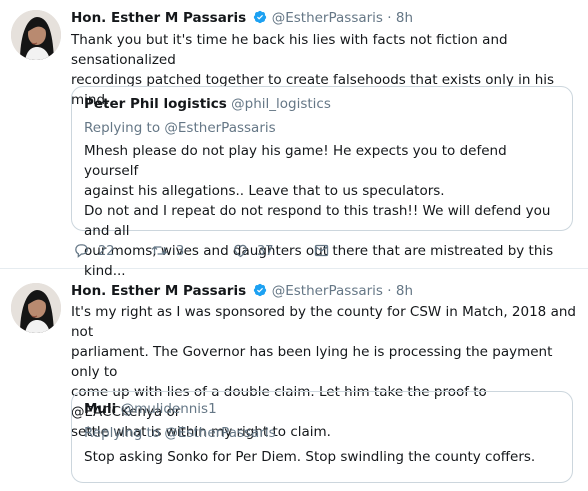 The image size is (588, 491). Describe the element at coordinates (81, 251) in the screenshot. I see `reply-icon` at that location.